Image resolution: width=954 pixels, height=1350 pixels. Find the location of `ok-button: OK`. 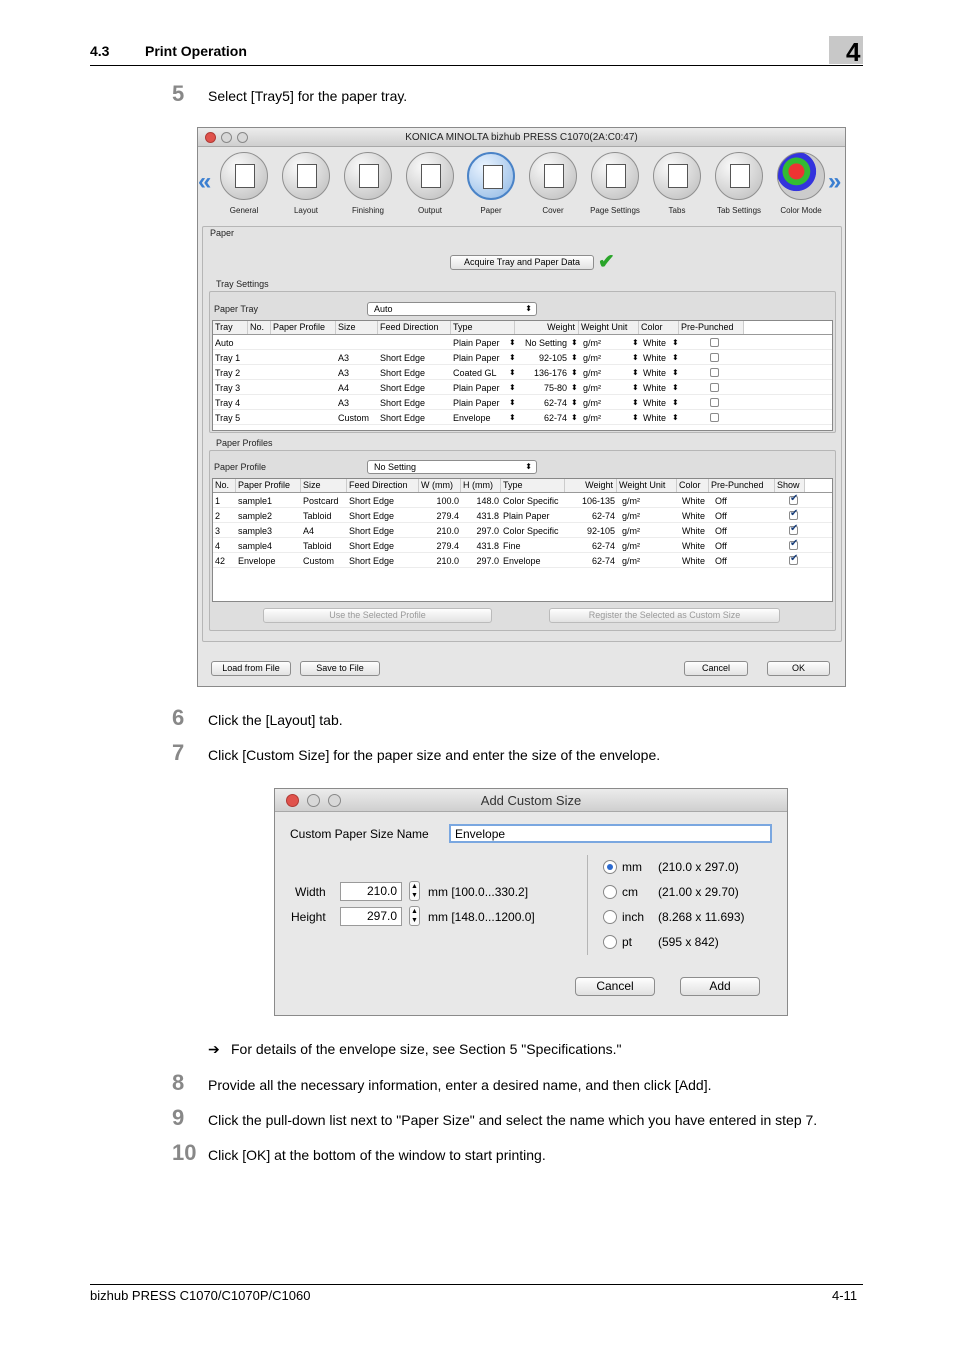

ok-button: OK is located at coordinates (798, 668).